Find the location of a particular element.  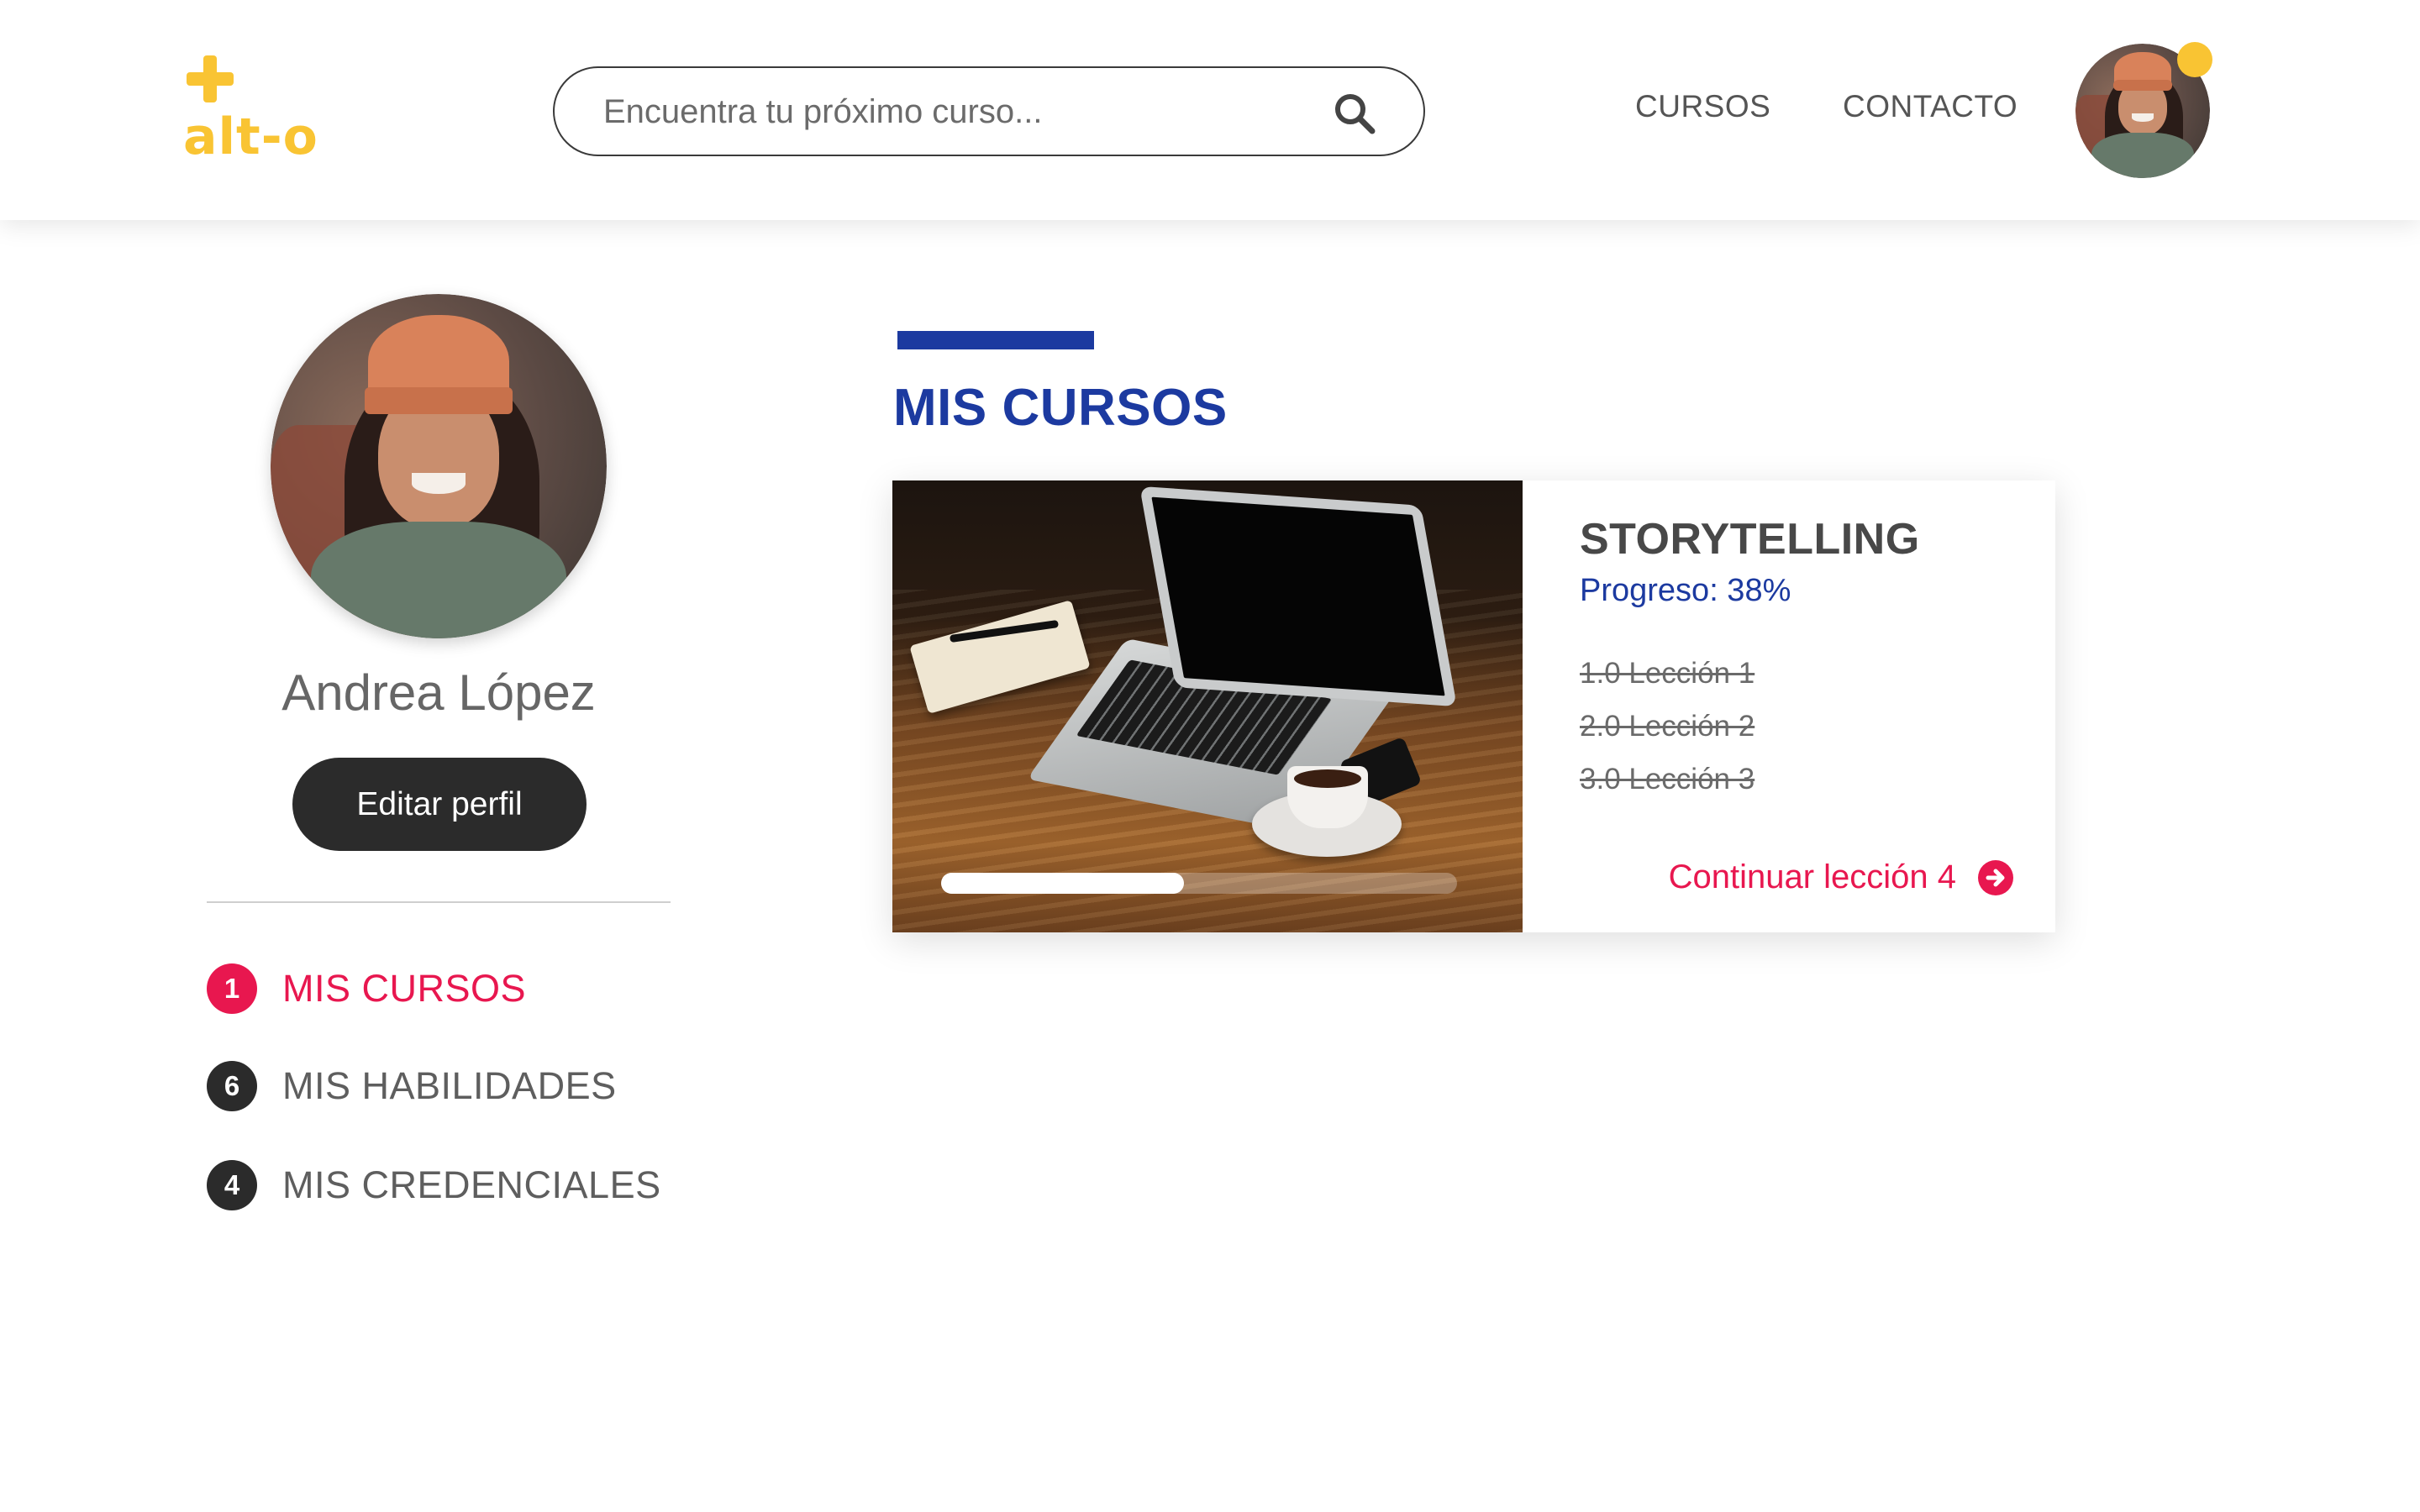

course-title: STORYTELLING is located at coordinates (1750, 539).